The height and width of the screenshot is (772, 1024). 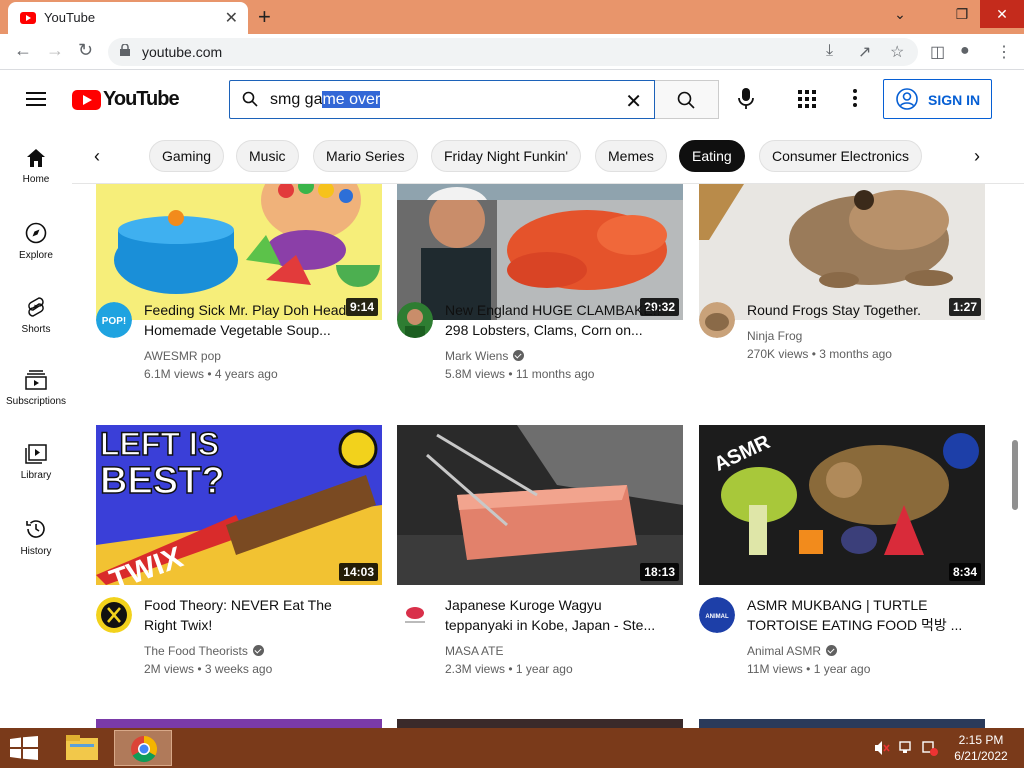 What do you see at coordinates (717, 615) in the screenshot?
I see `channel-avatar: ANIMAL` at bounding box center [717, 615].